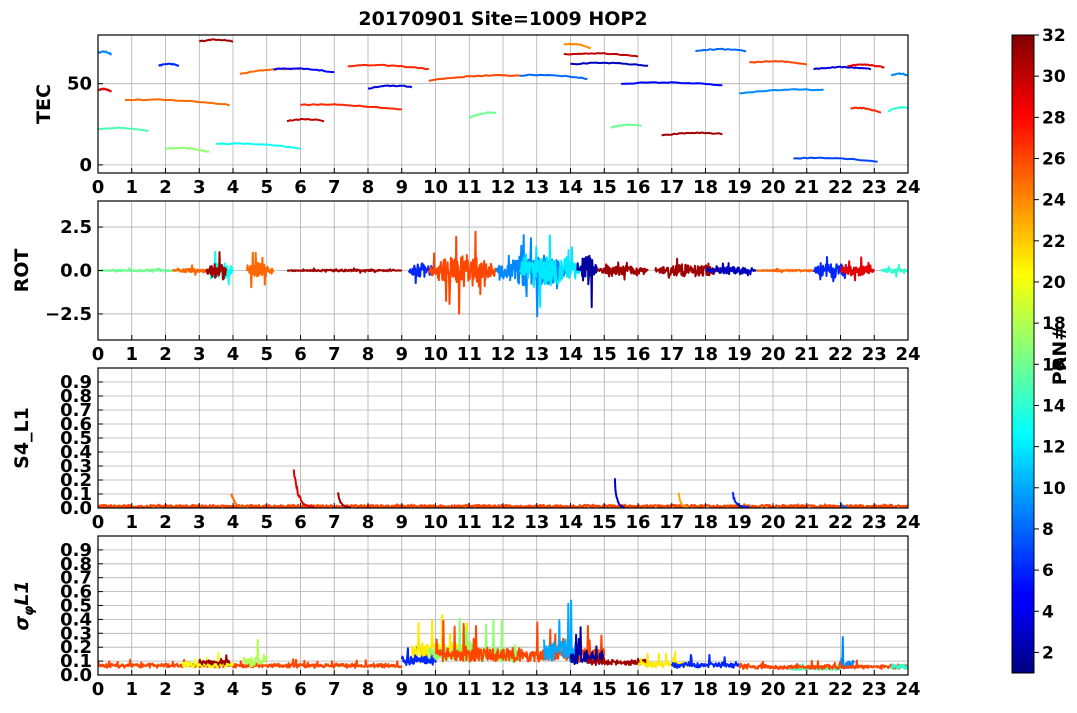 The image size is (1077, 713). What do you see at coordinates (76, 227) in the screenshot?
I see `y-tick-label: 2.5` at bounding box center [76, 227].